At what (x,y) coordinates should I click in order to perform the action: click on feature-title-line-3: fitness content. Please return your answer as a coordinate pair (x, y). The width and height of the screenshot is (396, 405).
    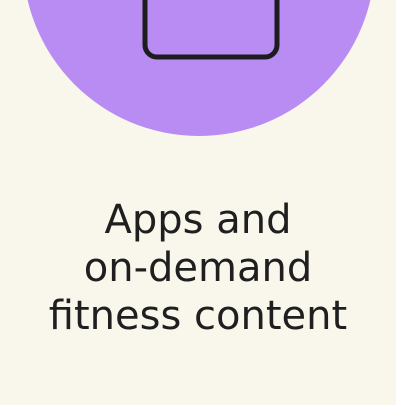
    Looking at the image, I should click on (198, 316).